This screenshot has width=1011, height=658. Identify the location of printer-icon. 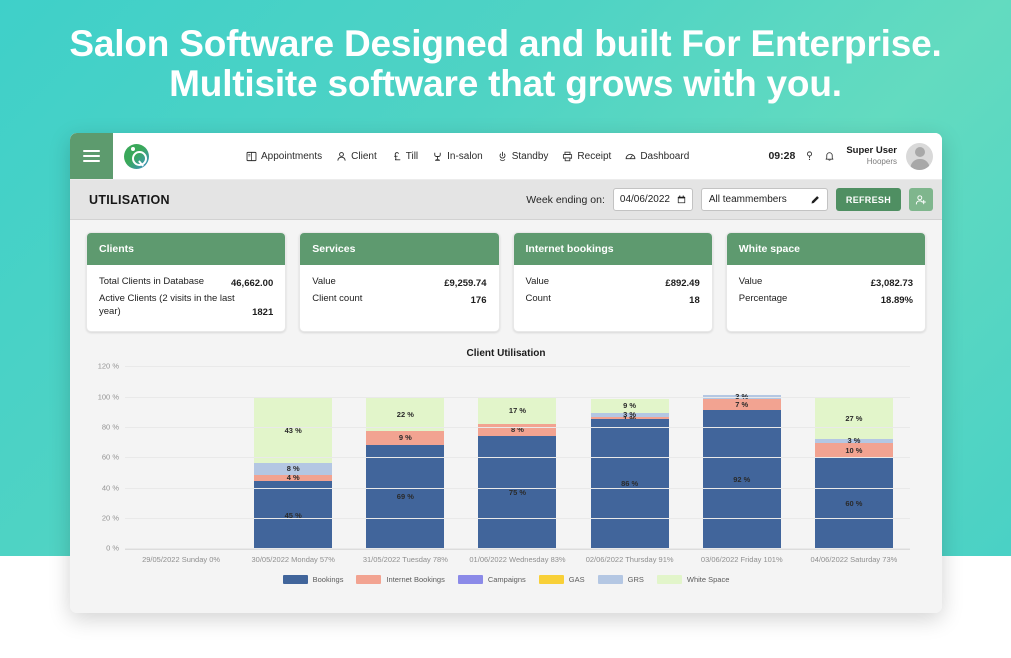
(568, 156).